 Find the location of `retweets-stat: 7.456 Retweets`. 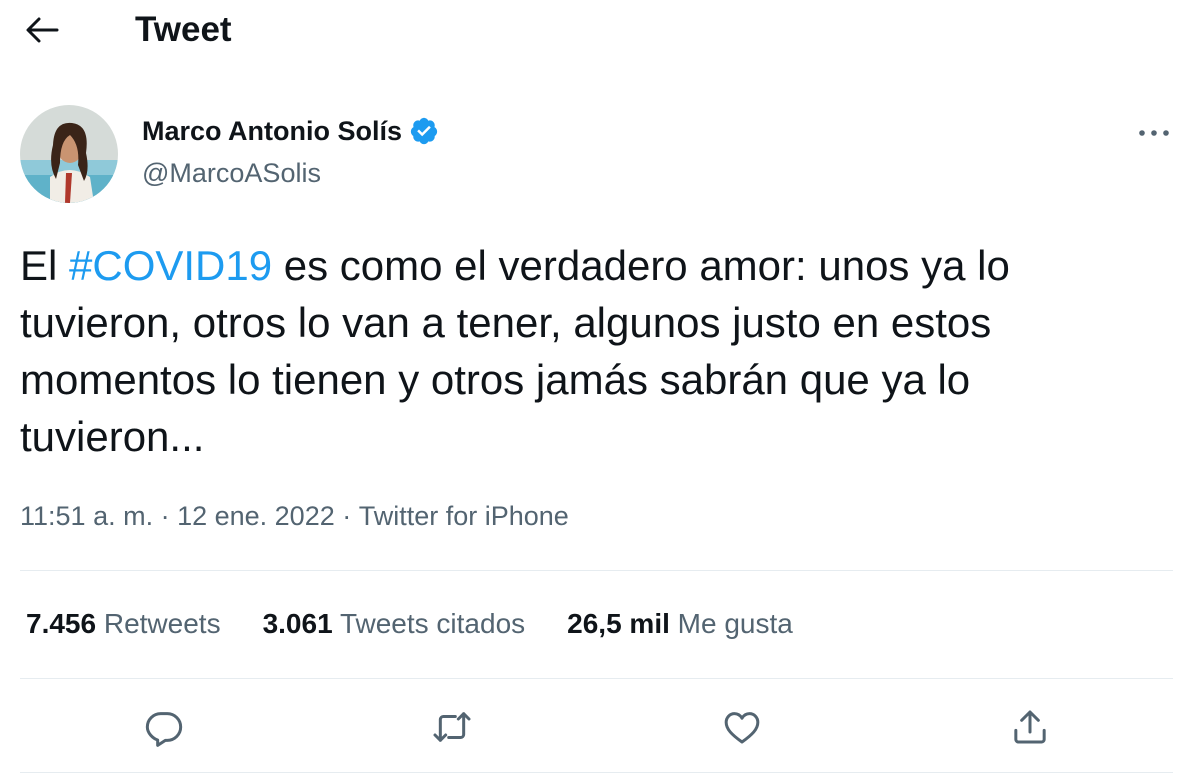

retweets-stat: 7.456 Retweets is located at coordinates (123, 624).